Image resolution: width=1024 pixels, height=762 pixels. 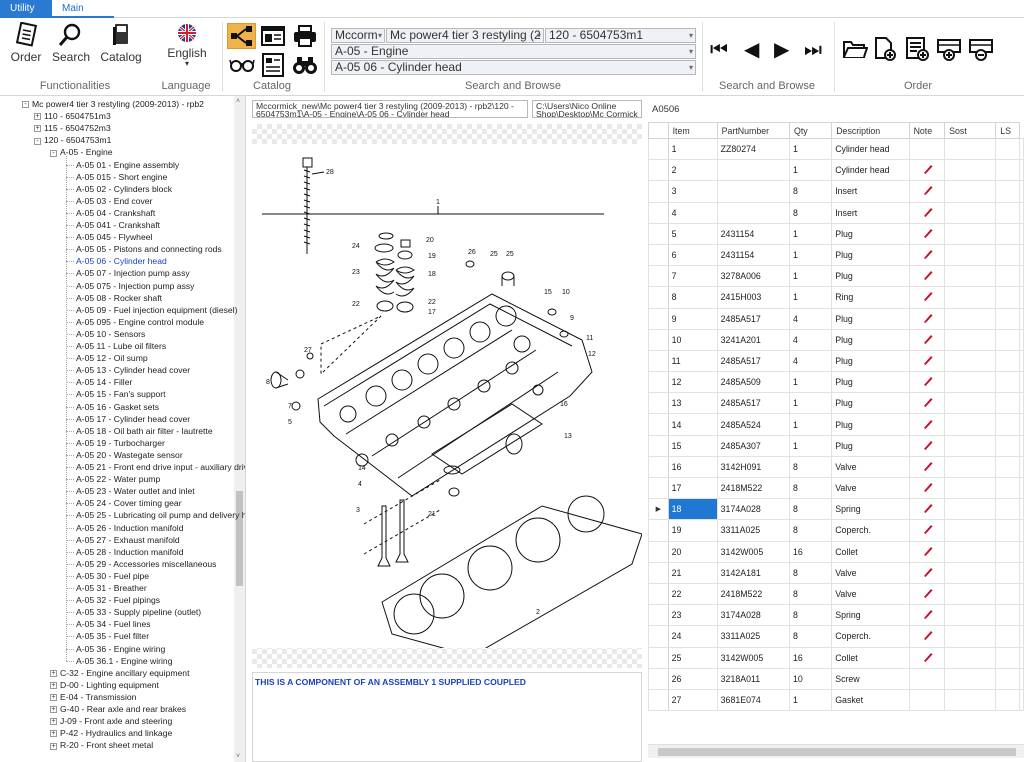 I want to click on grid-horizontal-scrollbar, so click(x=836, y=751).